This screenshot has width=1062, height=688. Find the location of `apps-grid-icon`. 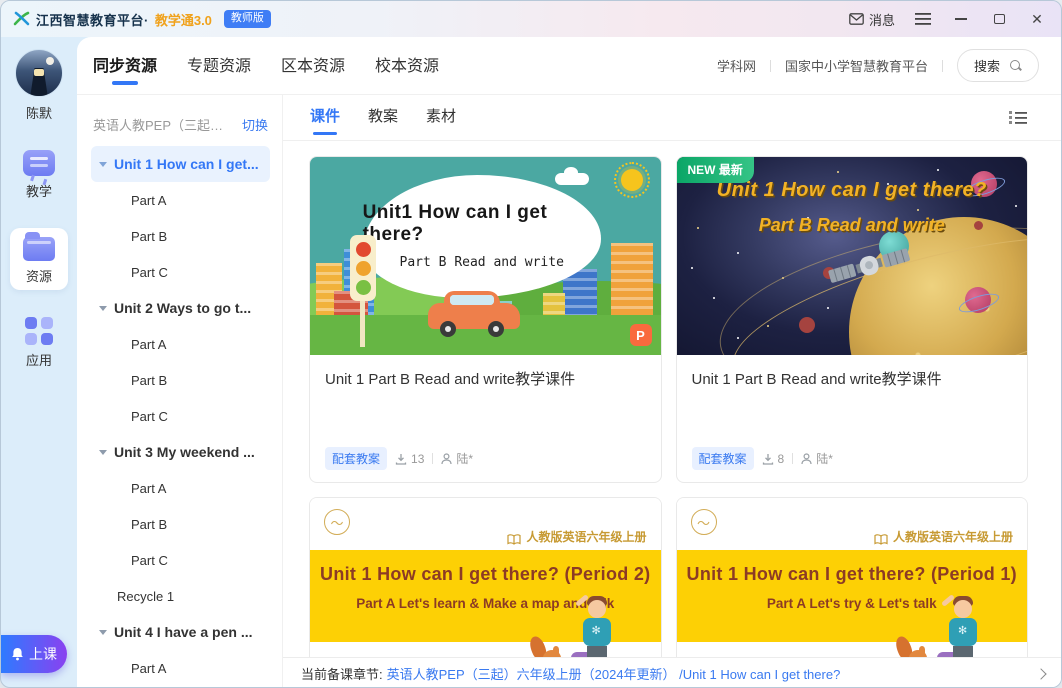

apps-grid-icon is located at coordinates (39, 331).